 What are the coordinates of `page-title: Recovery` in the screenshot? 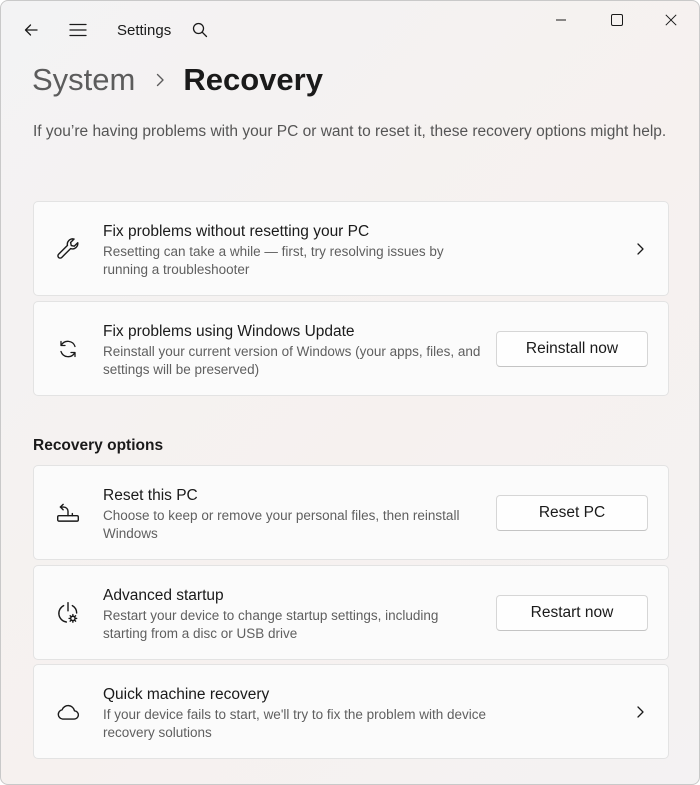 It's located at (253, 79).